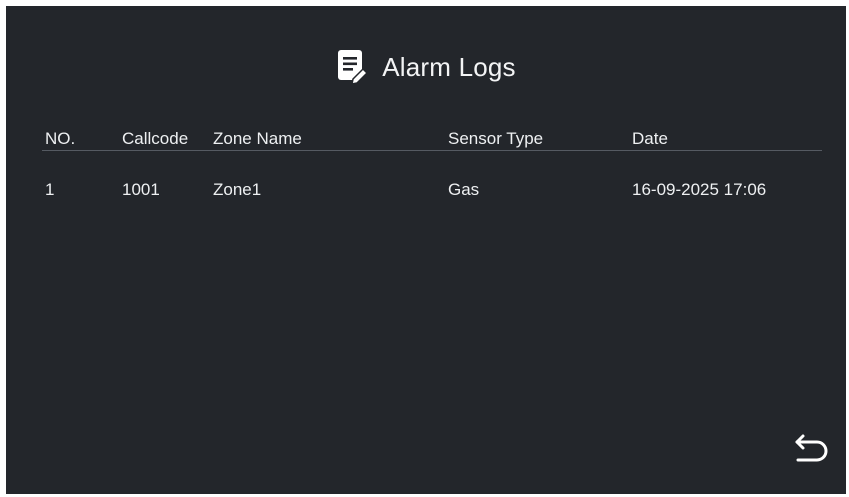  I want to click on cell-no: 1, so click(50, 189).